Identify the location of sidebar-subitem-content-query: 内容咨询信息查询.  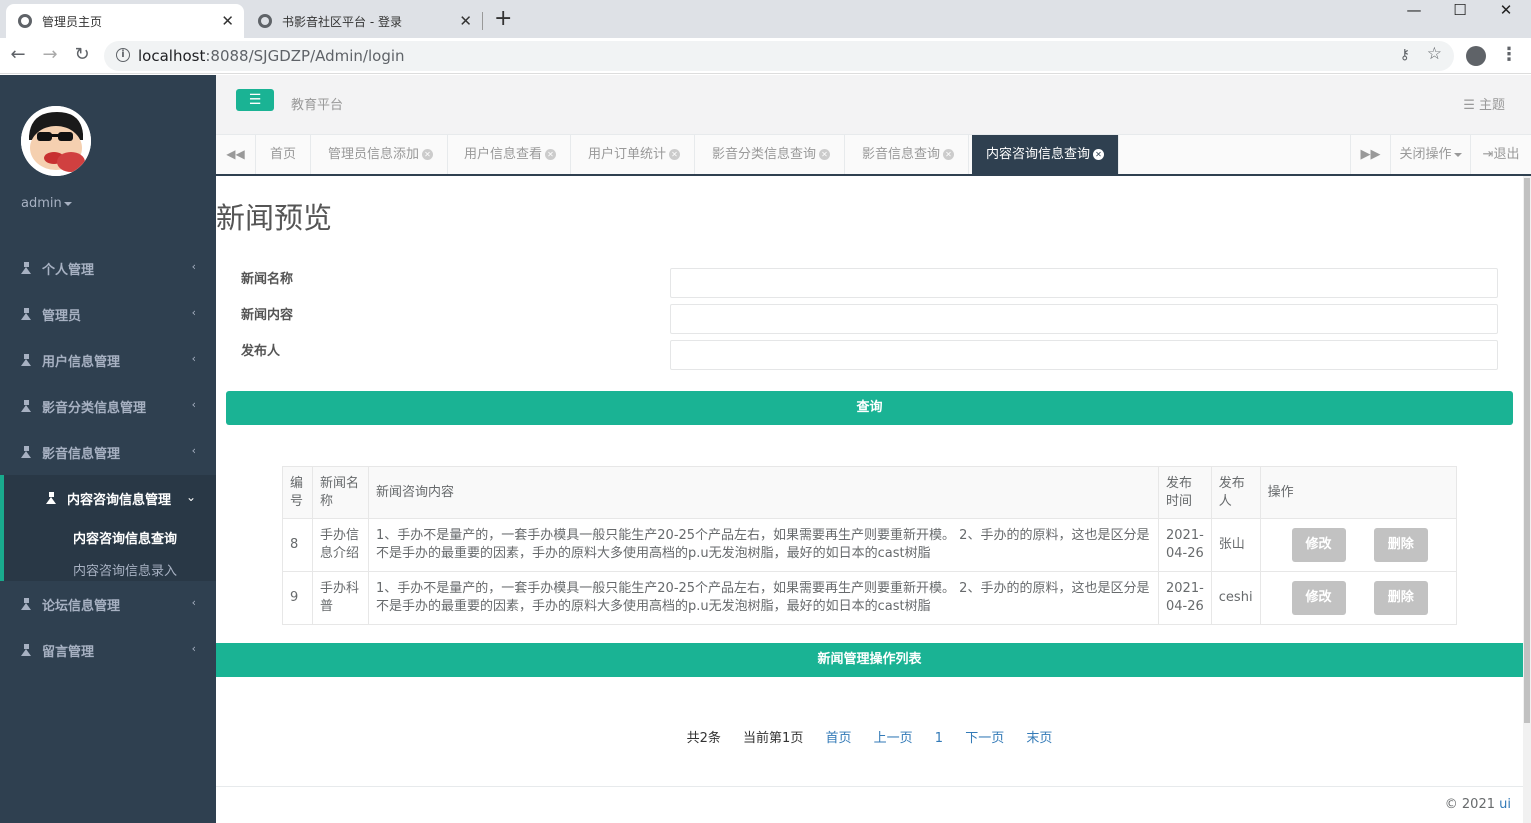
(120, 537).